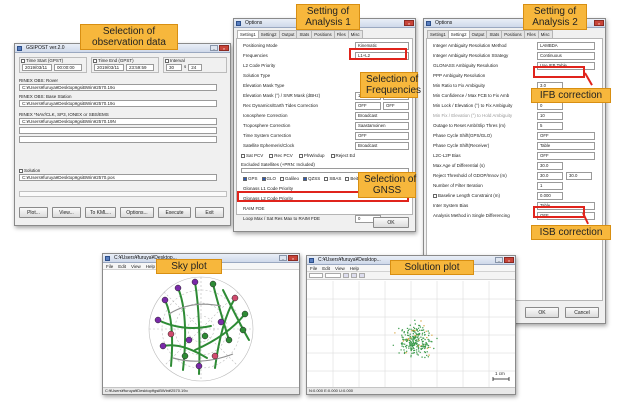  Describe the element at coordinates (109, 67) in the screenshot. I see `time-end-date: 2019/03/11` at that location.